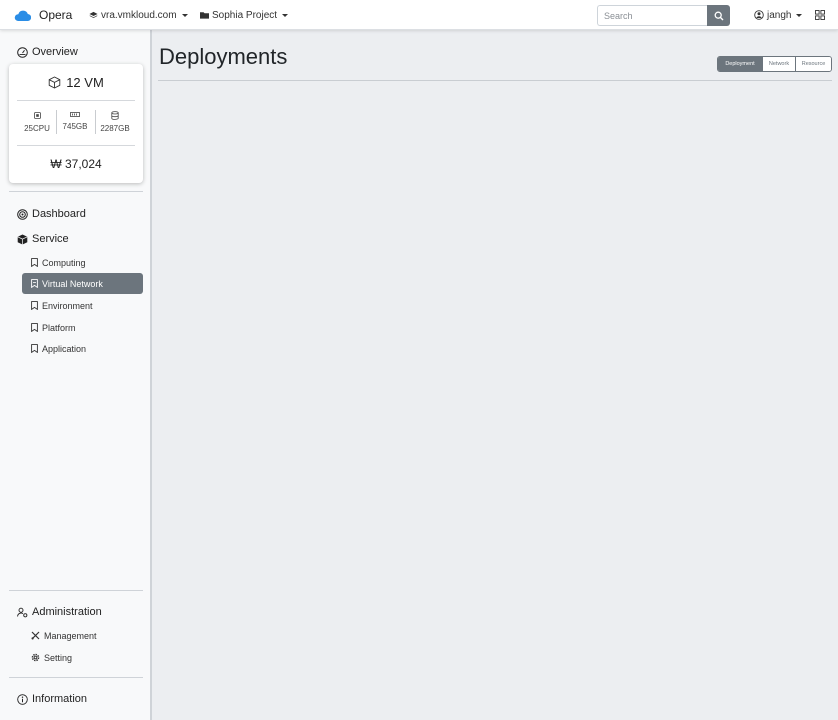 The image size is (838, 720). What do you see at coordinates (82, 327) in the screenshot?
I see `sidebar-item-platform: Platform` at bounding box center [82, 327].